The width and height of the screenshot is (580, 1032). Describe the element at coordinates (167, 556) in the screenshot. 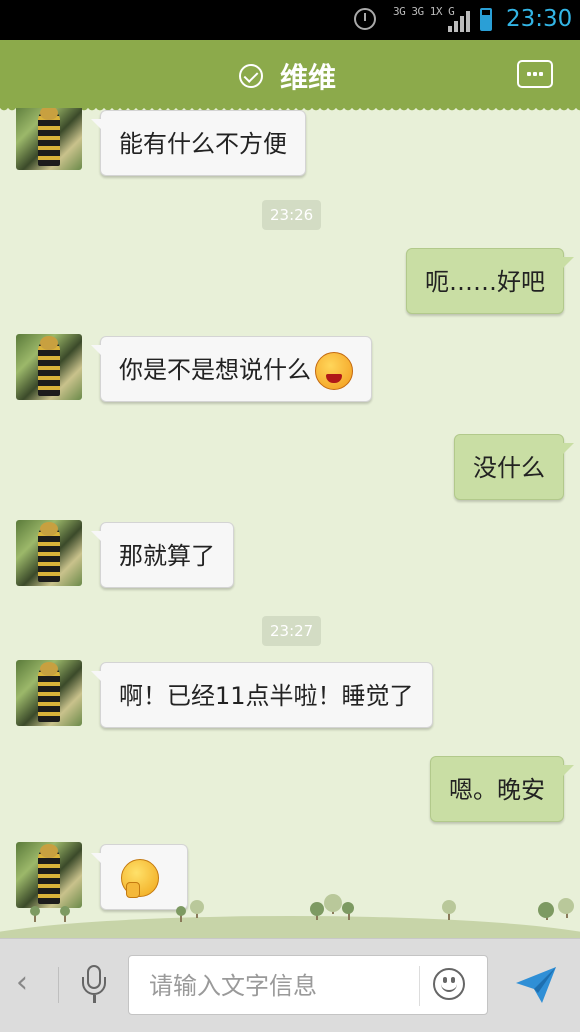

I see `message-text: 那就算了` at that location.